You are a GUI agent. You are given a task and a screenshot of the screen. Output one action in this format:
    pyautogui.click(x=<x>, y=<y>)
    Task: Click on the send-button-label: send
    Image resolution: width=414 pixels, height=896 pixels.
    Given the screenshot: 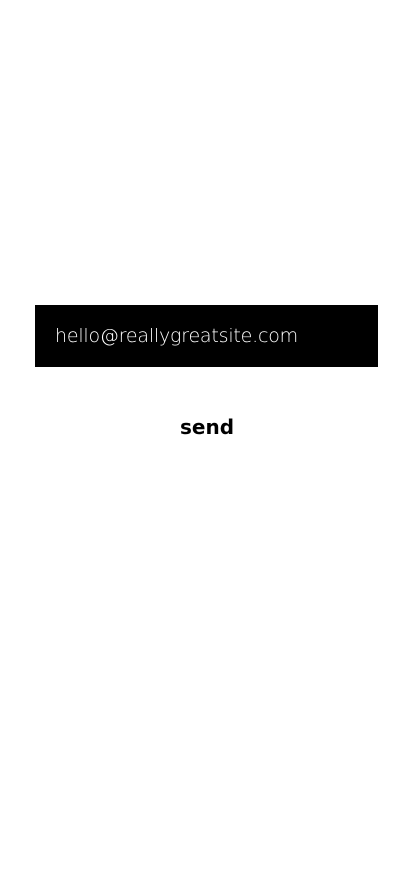 What is the action you would take?
    pyautogui.click(x=207, y=427)
    